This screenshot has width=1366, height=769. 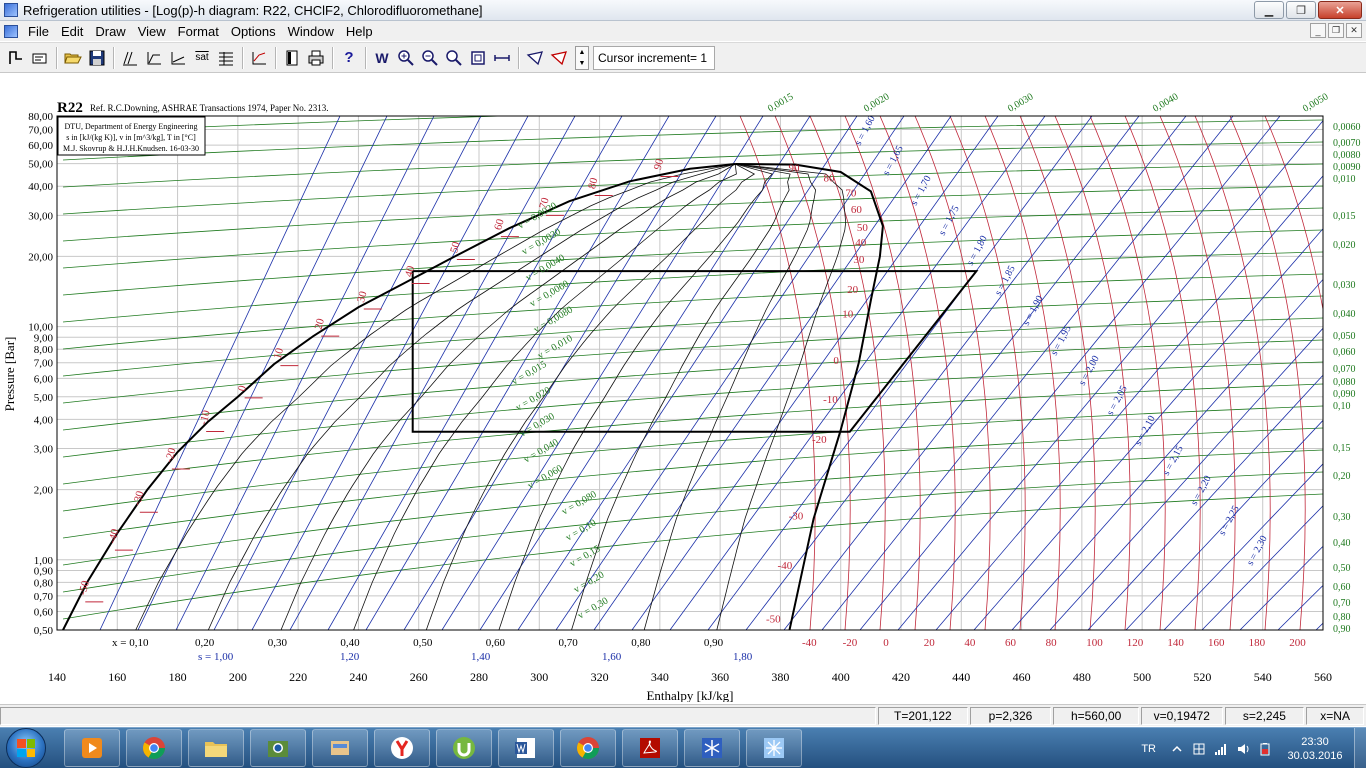 What do you see at coordinates (689, 695) in the screenshot?
I see `x-axis-label: Enthalpy [kJ/kg]` at bounding box center [689, 695].